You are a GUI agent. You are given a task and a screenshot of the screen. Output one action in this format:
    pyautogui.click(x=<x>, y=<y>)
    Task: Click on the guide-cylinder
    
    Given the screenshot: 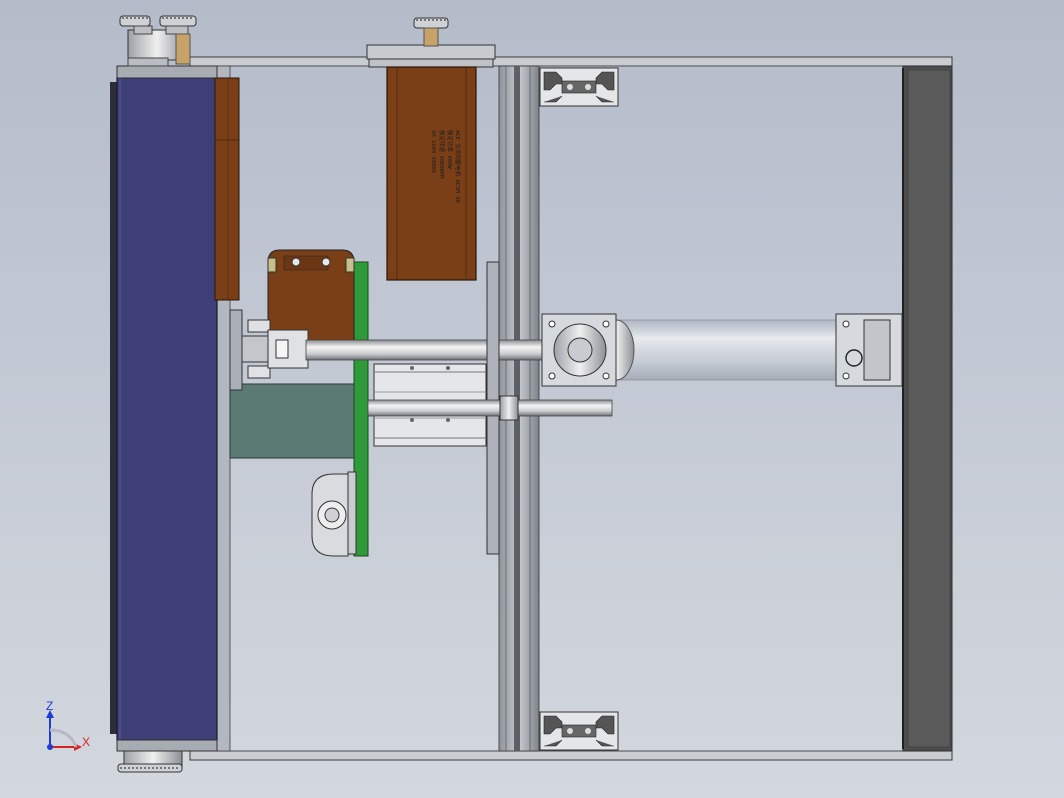 What is the action you would take?
    pyautogui.click(x=730, y=350)
    